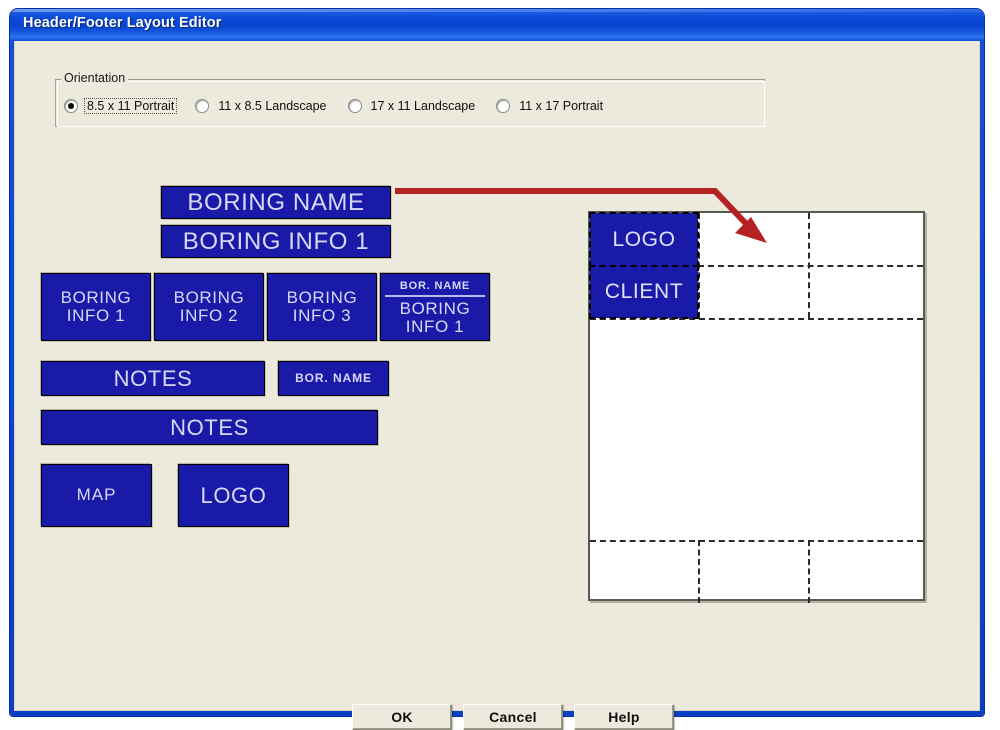 This screenshot has height=730, width=1000. I want to click on block-bor-name-info-combo: BOR. NAME BORING INFO 1, so click(435, 307).